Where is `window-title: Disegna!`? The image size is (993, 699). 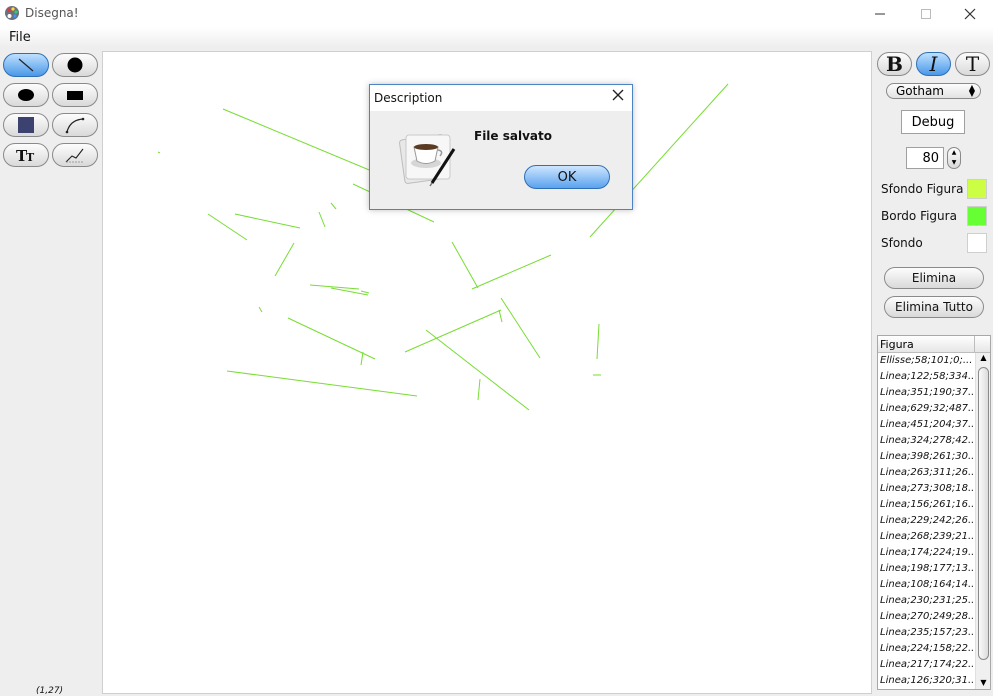
window-title: Disegna! is located at coordinates (52, 13).